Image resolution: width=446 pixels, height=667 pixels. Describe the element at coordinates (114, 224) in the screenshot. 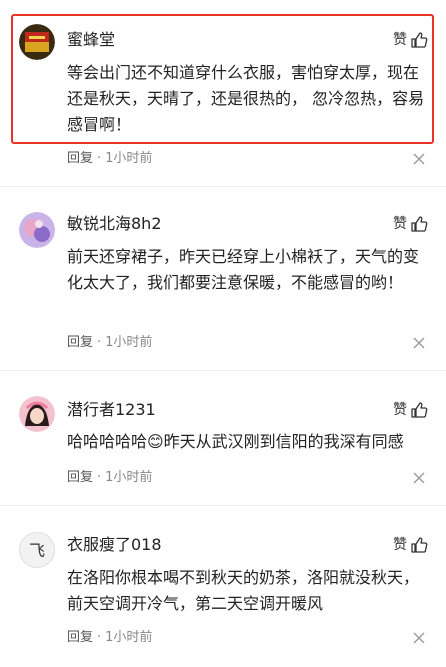

I see `username: 敏锐北海8h2` at that location.